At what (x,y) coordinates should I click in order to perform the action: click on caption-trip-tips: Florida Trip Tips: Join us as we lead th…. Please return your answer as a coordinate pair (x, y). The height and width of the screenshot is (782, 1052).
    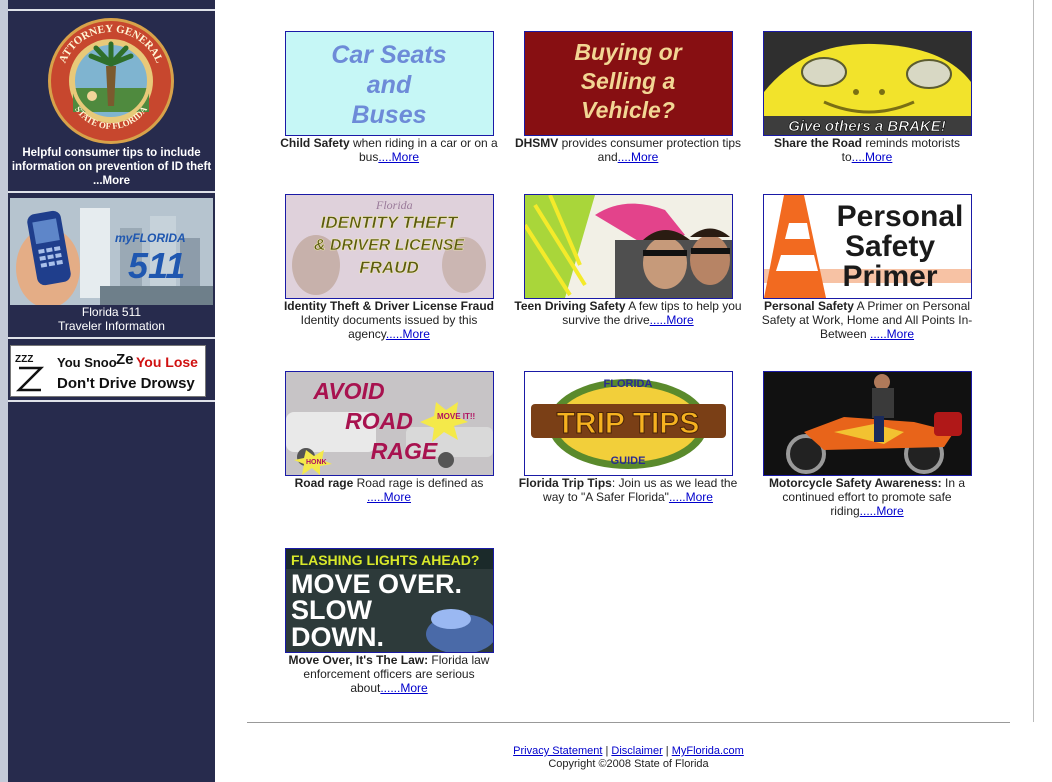
    Looking at the image, I should click on (628, 490).